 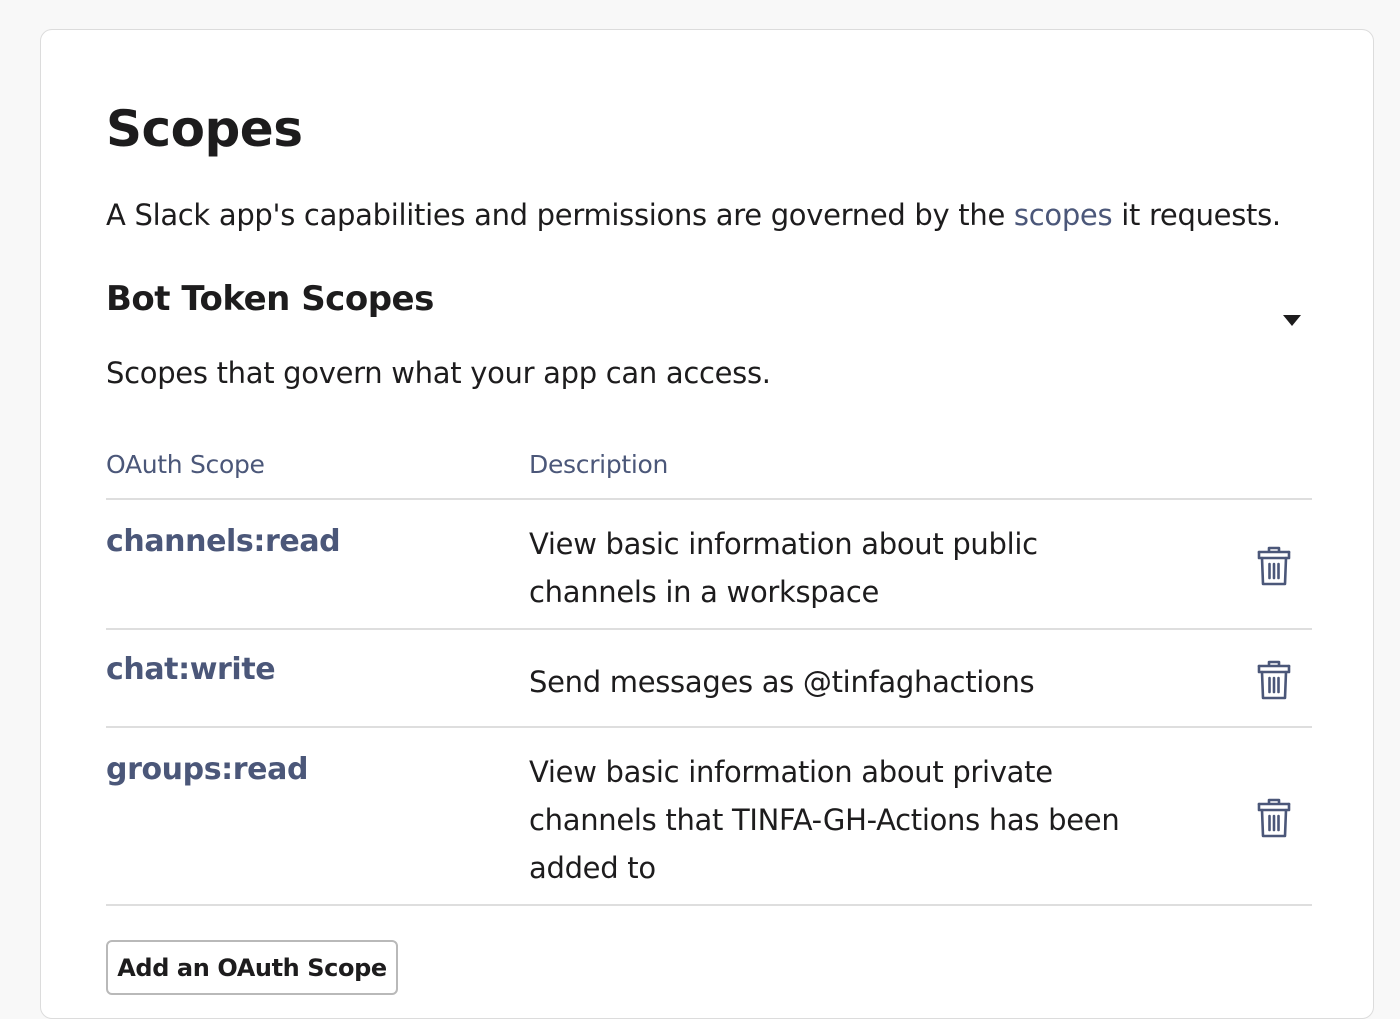 What do you see at coordinates (185, 464) in the screenshot?
I see `column-header-oauth-scope: OAuth Scope` at bounding box center [185, 464].